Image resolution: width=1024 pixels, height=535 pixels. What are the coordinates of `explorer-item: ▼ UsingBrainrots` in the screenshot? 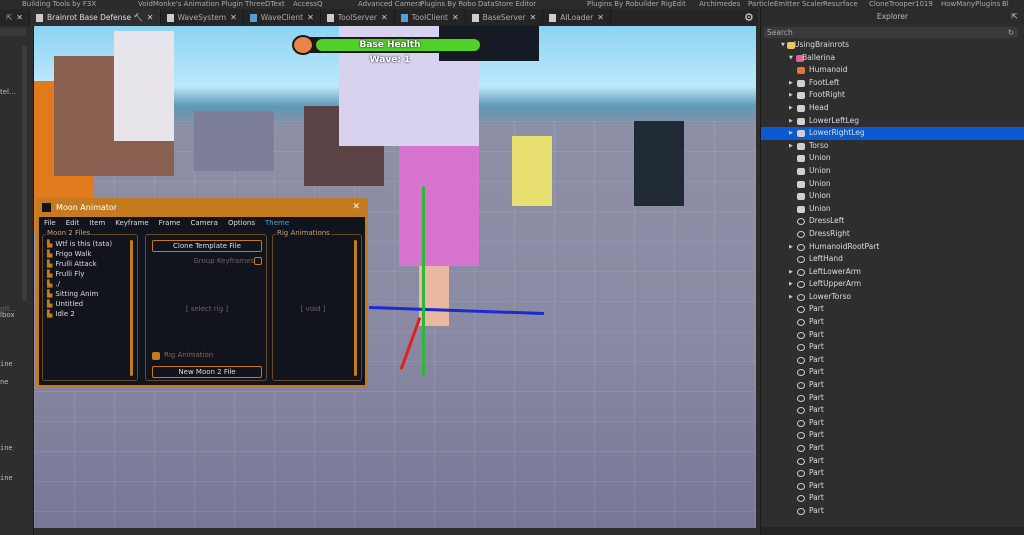 It's located at (892, 45).